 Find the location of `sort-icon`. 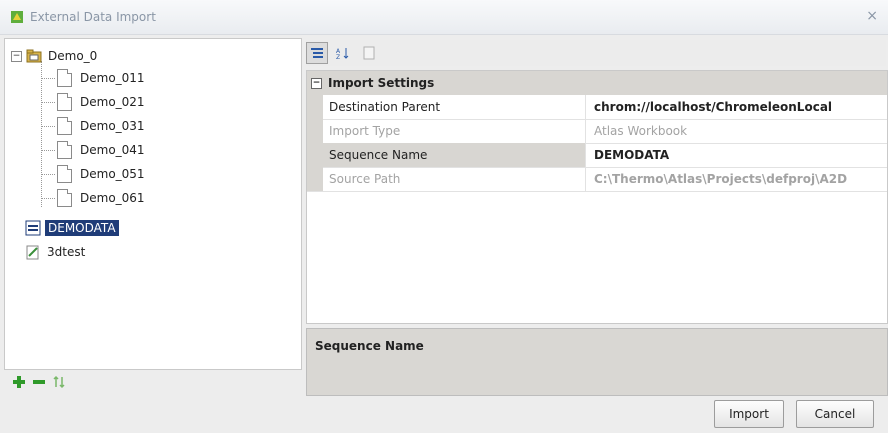

sort-icon is located at coordinates (59, 382).